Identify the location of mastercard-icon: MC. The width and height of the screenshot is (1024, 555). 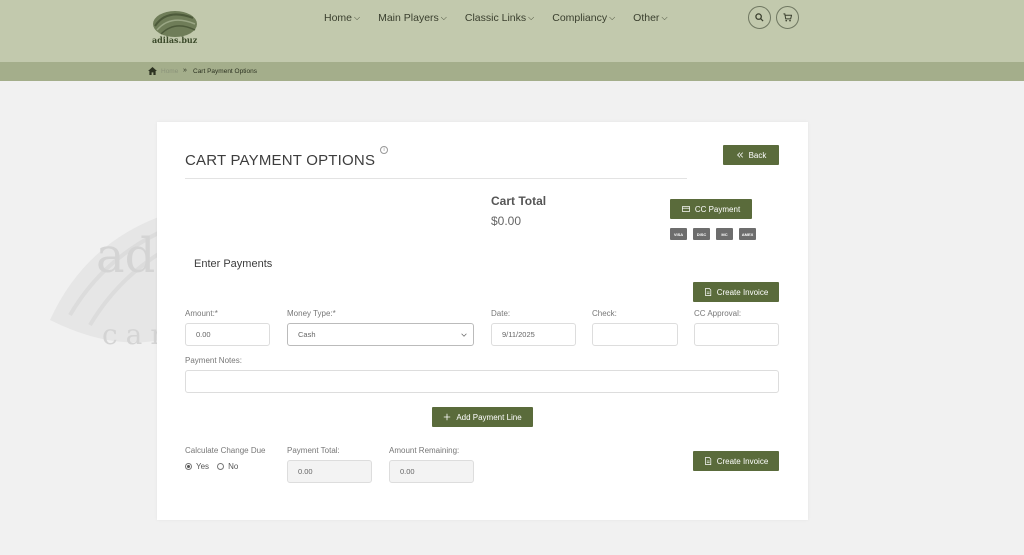
(724, 234).